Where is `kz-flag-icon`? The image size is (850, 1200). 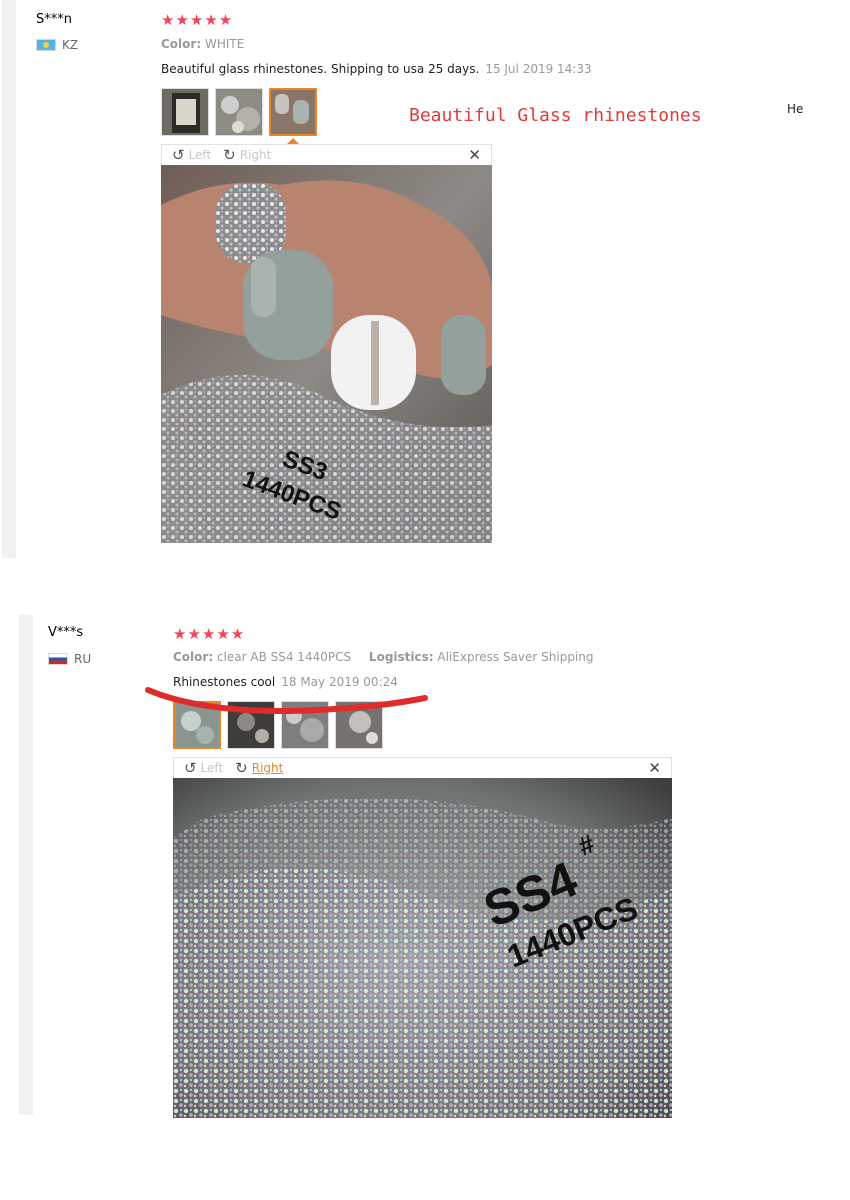 kz-flag-icon is located at coordinates (46, 45).